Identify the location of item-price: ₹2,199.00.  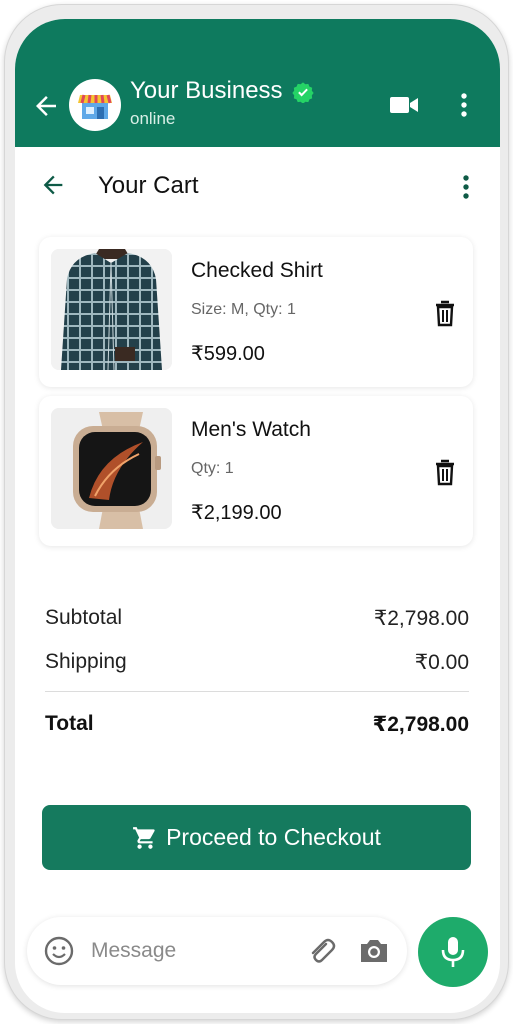
(236, 513).